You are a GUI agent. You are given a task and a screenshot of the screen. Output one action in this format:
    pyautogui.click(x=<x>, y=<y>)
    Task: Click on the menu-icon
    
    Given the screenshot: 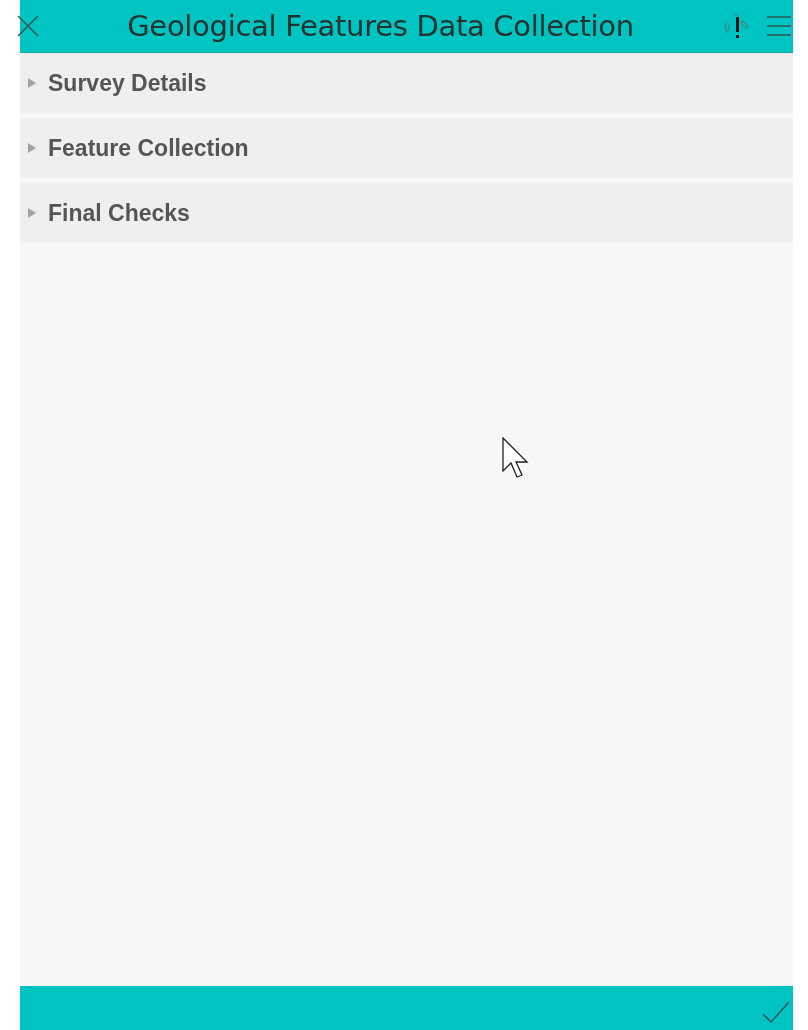 What is the action you would take?
    pyautogui.click(x=779, y=26)
    